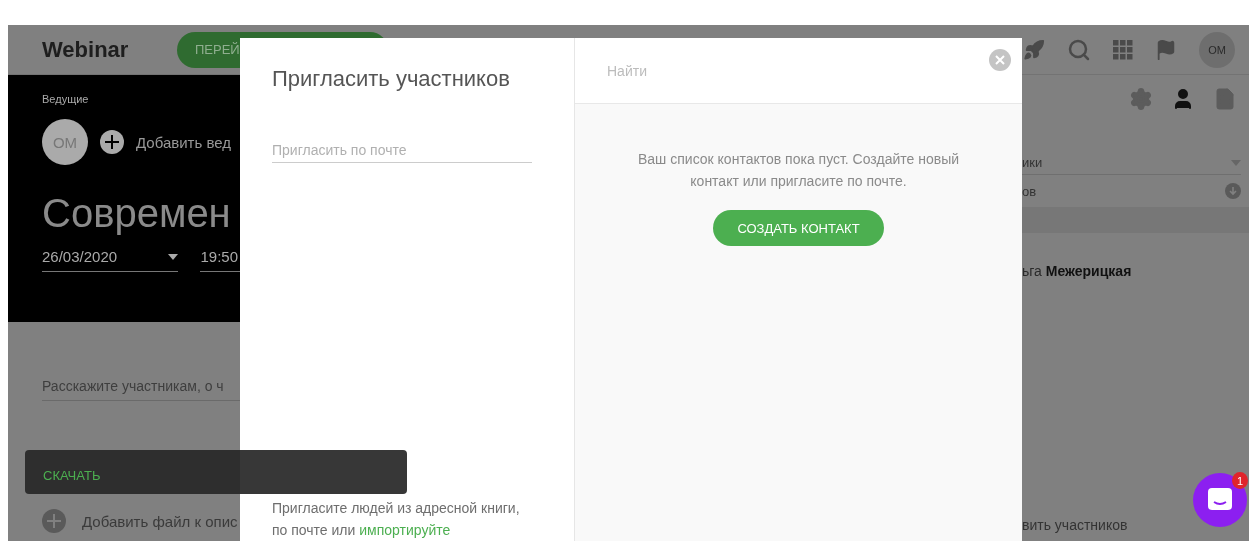  What do you see at coordinates (1141, 99) in the screenshot?
I see `settings-icon` at bounding box center [1141, 99].